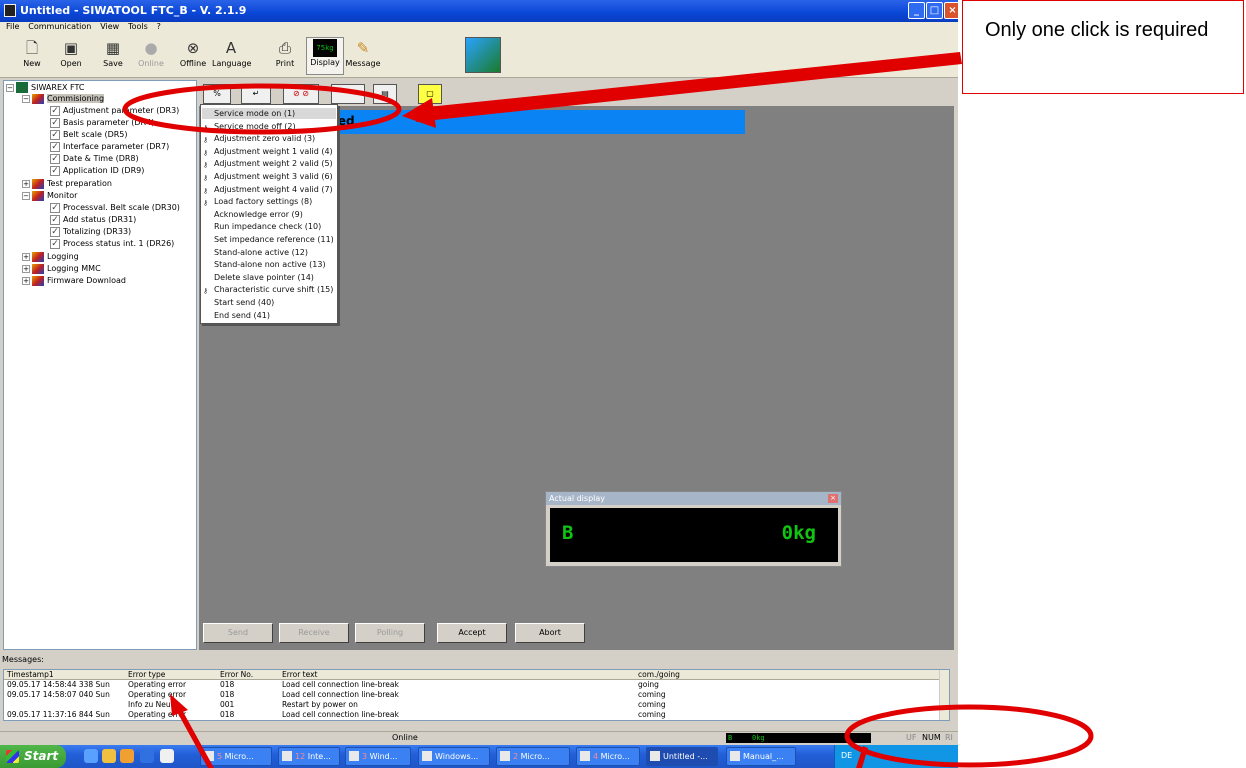 The height and width of the screenshot is (768, 1246). Describe the element at coordinates (115, 208) in the screenshot. I see `tree-item-dr30: ✓ Processval. Belt scale (DR30)` at that location.